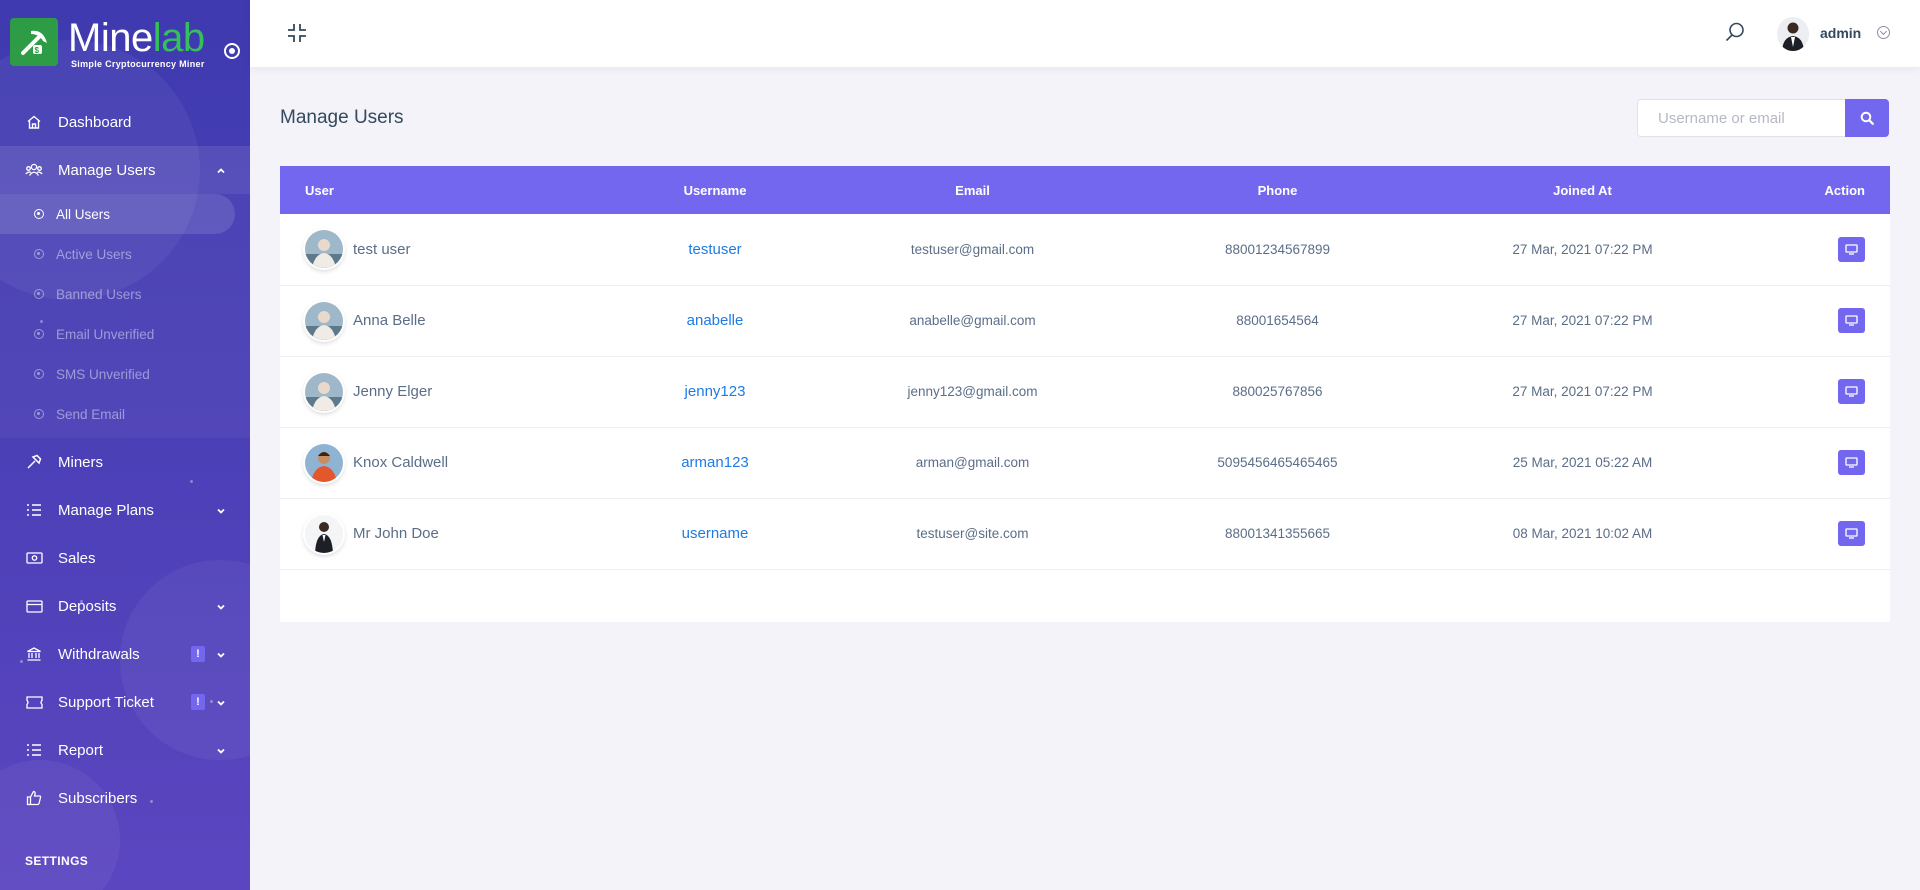  What do you see at coordinates (125, 254) in the screenshot?
I see `submenu-item-active-users: Active Users` at bounding box center [125, 254].